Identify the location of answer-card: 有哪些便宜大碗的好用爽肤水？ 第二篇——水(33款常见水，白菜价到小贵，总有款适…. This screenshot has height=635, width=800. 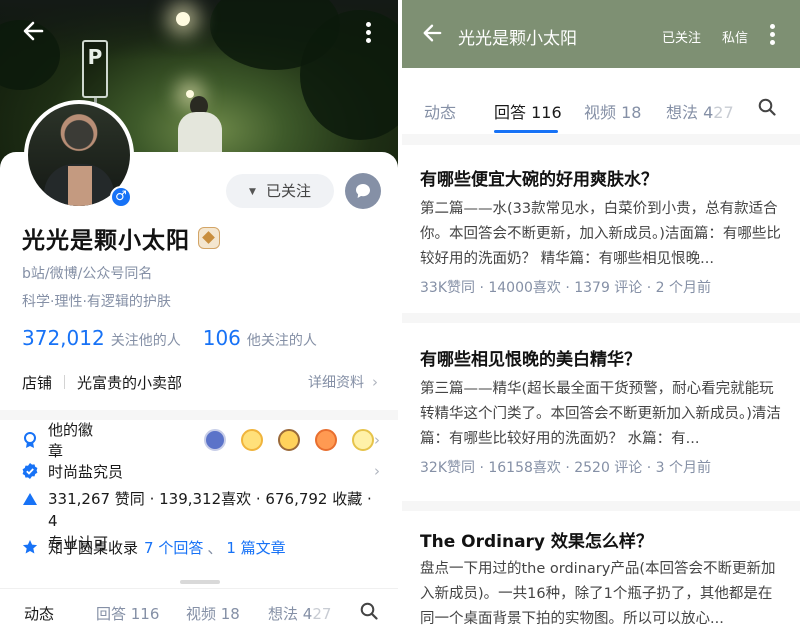
(601, 229).